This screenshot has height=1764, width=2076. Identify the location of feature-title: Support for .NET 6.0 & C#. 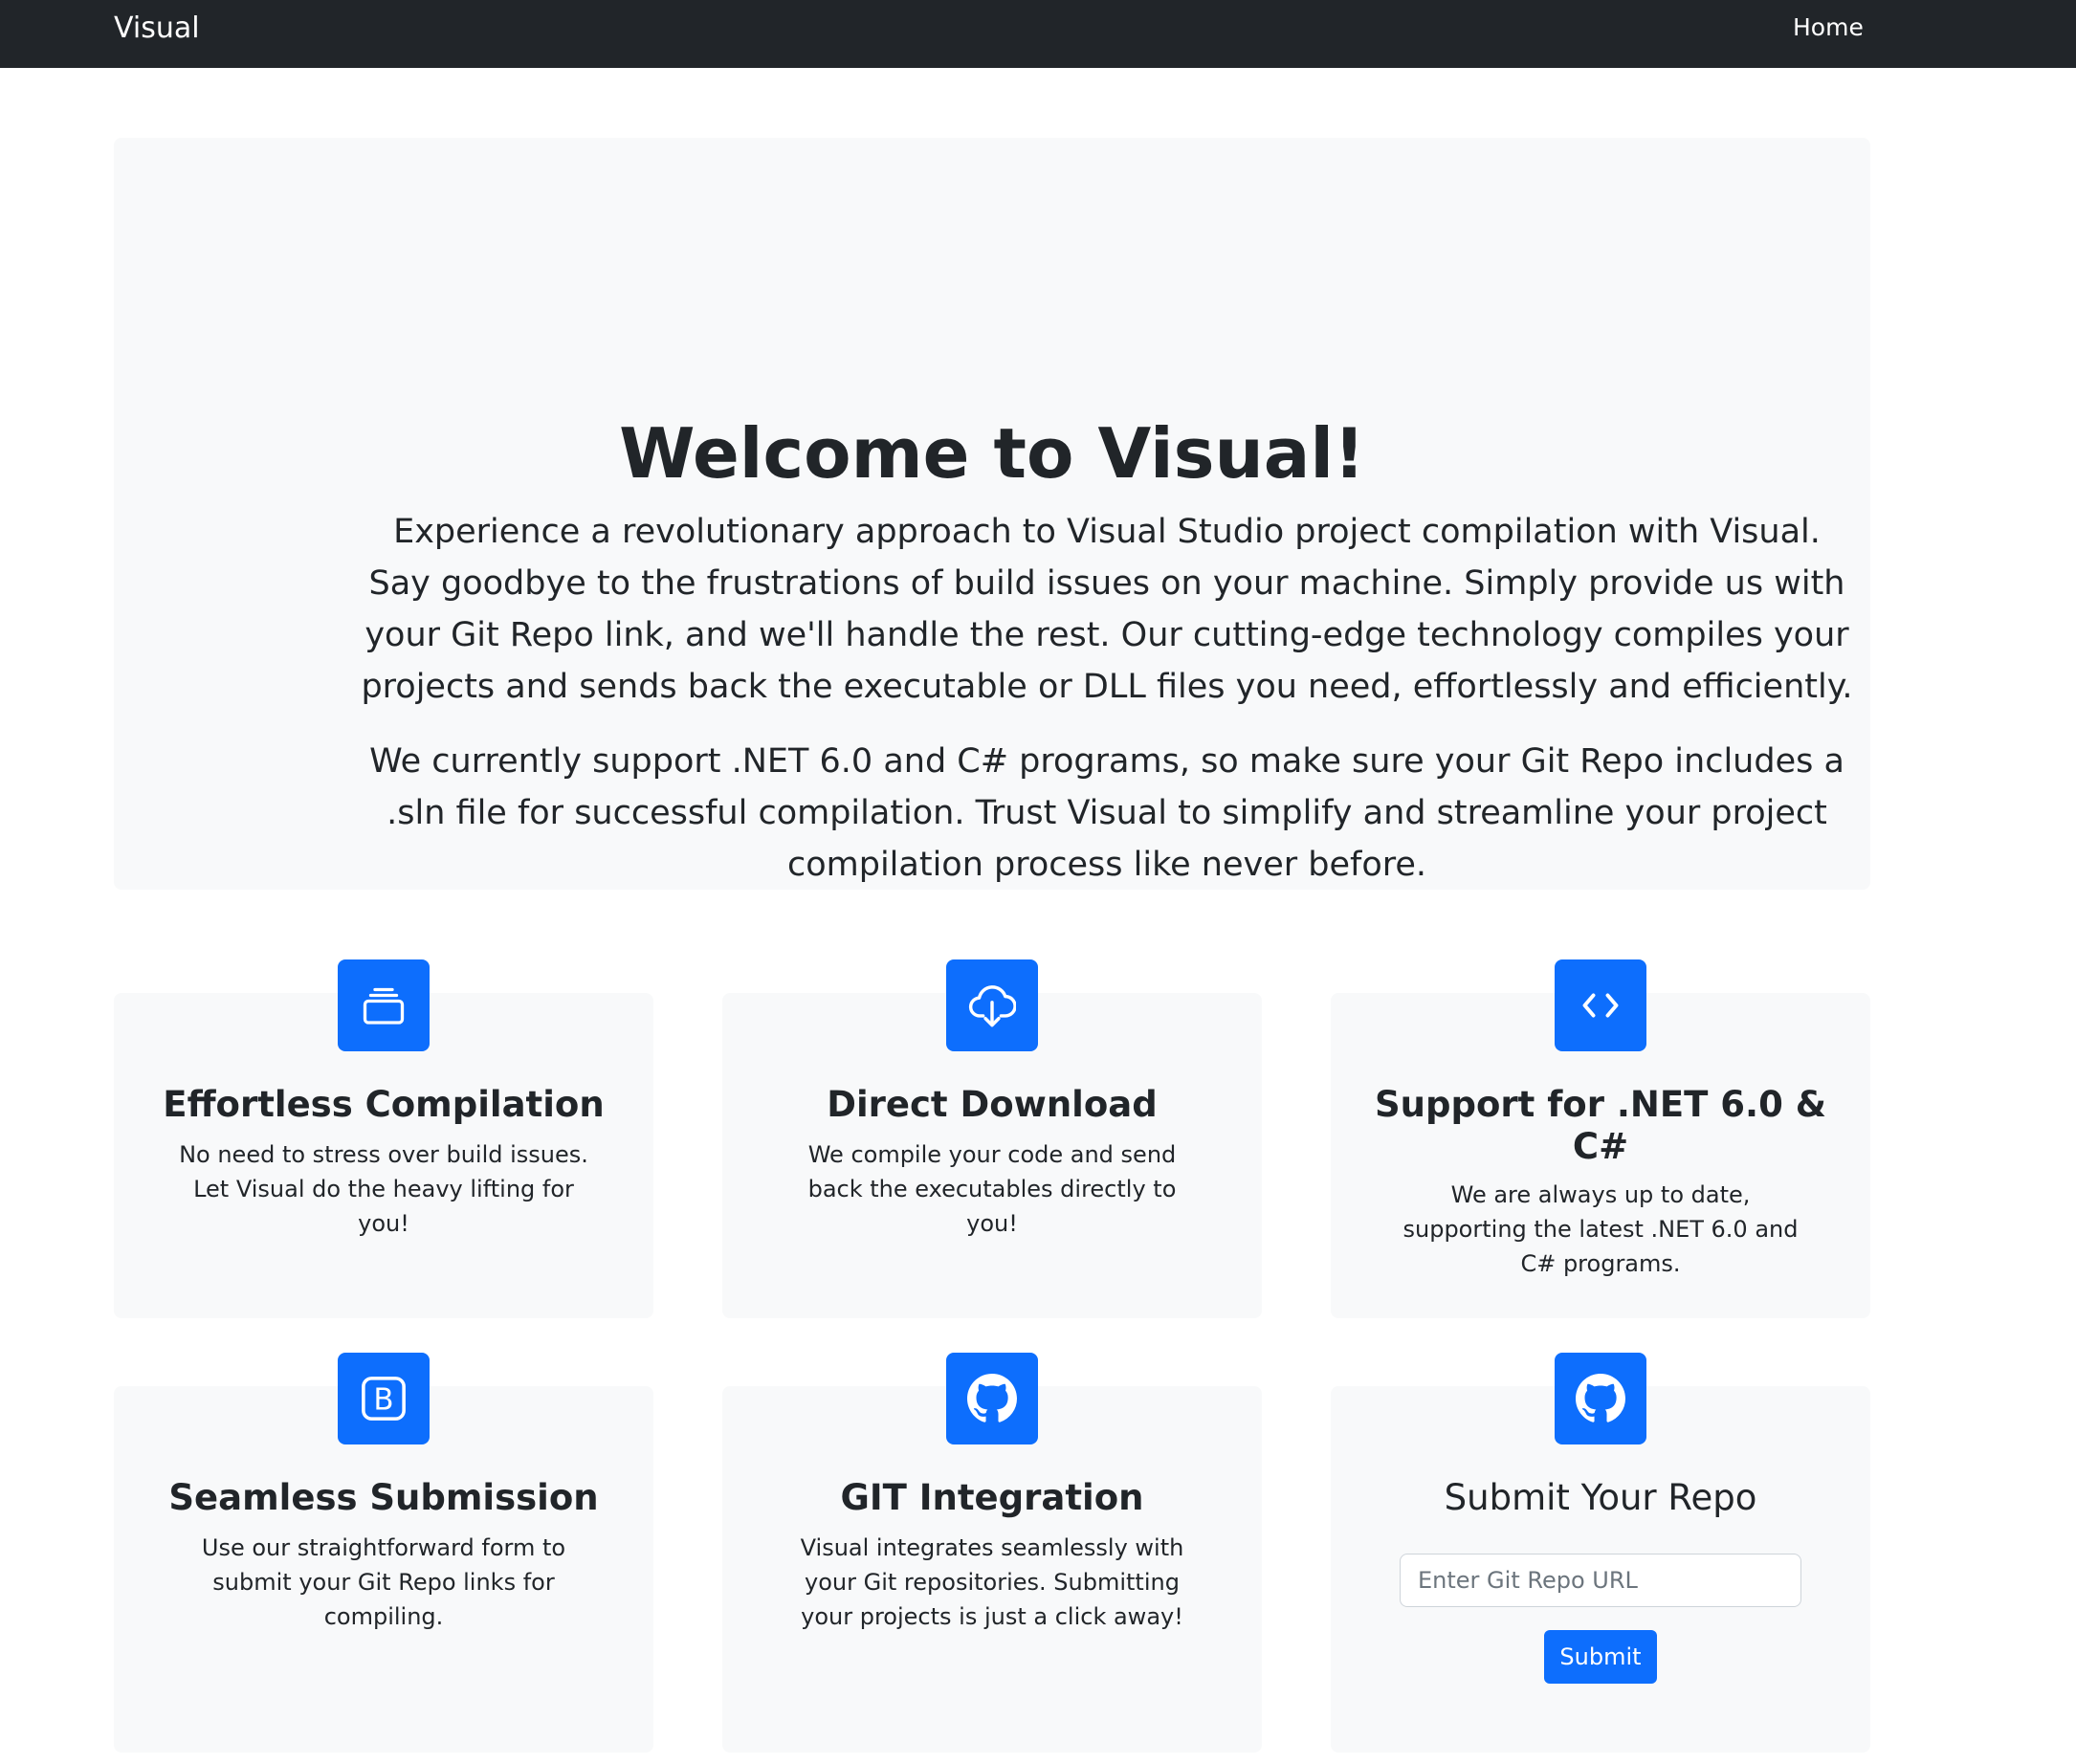
(1600, 1125).